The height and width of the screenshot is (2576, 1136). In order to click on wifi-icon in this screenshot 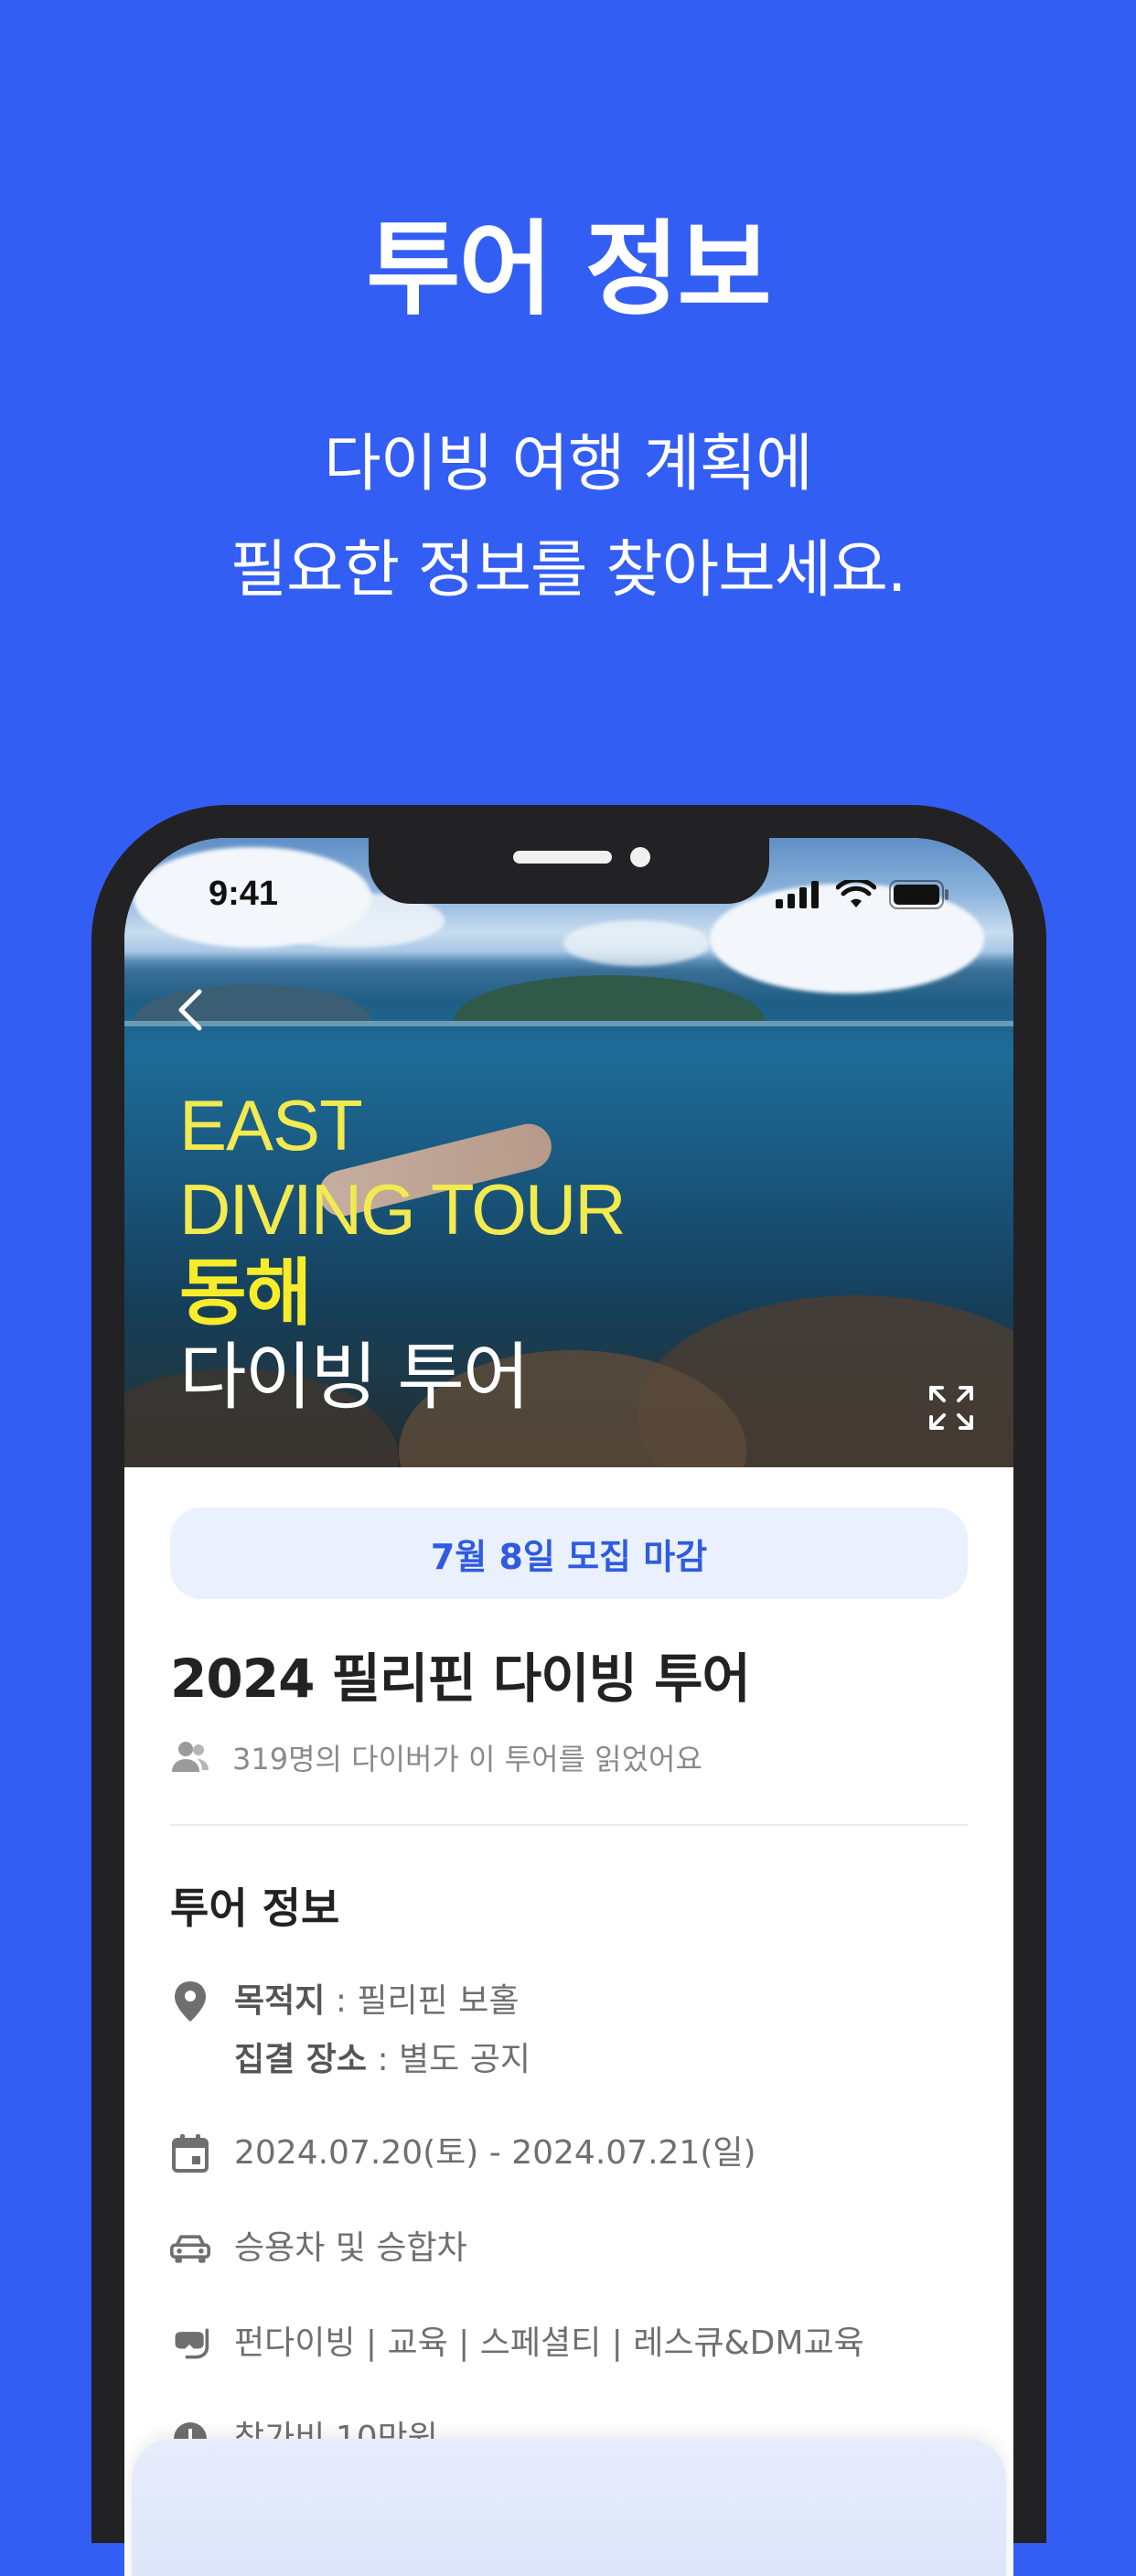, I will do `click(856, 894)`.